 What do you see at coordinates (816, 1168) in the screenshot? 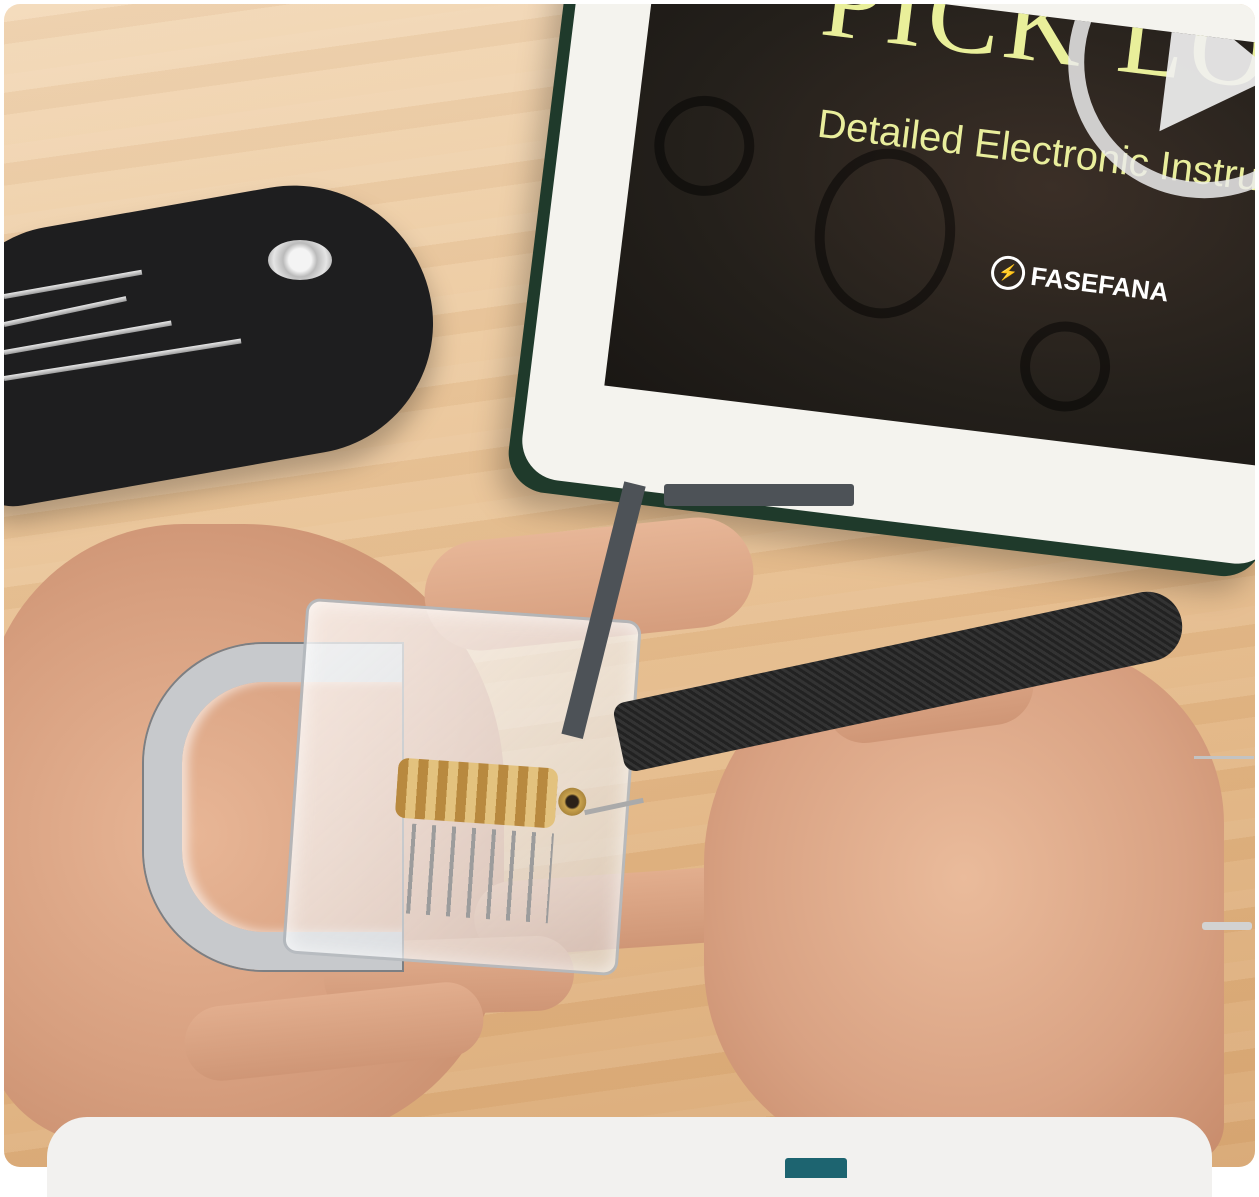
I see `card-icon` at bounding box center [816, 1168].